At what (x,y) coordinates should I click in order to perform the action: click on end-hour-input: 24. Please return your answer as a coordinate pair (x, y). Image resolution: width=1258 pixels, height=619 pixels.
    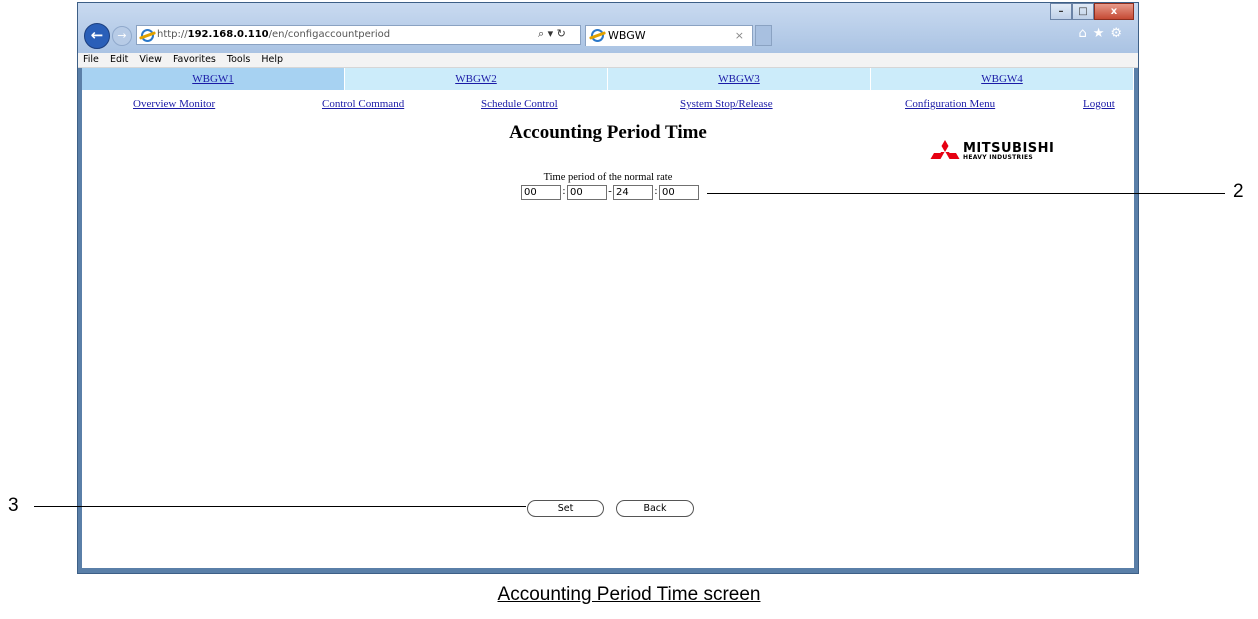
    Looking at the image, I should click on (633, 192).